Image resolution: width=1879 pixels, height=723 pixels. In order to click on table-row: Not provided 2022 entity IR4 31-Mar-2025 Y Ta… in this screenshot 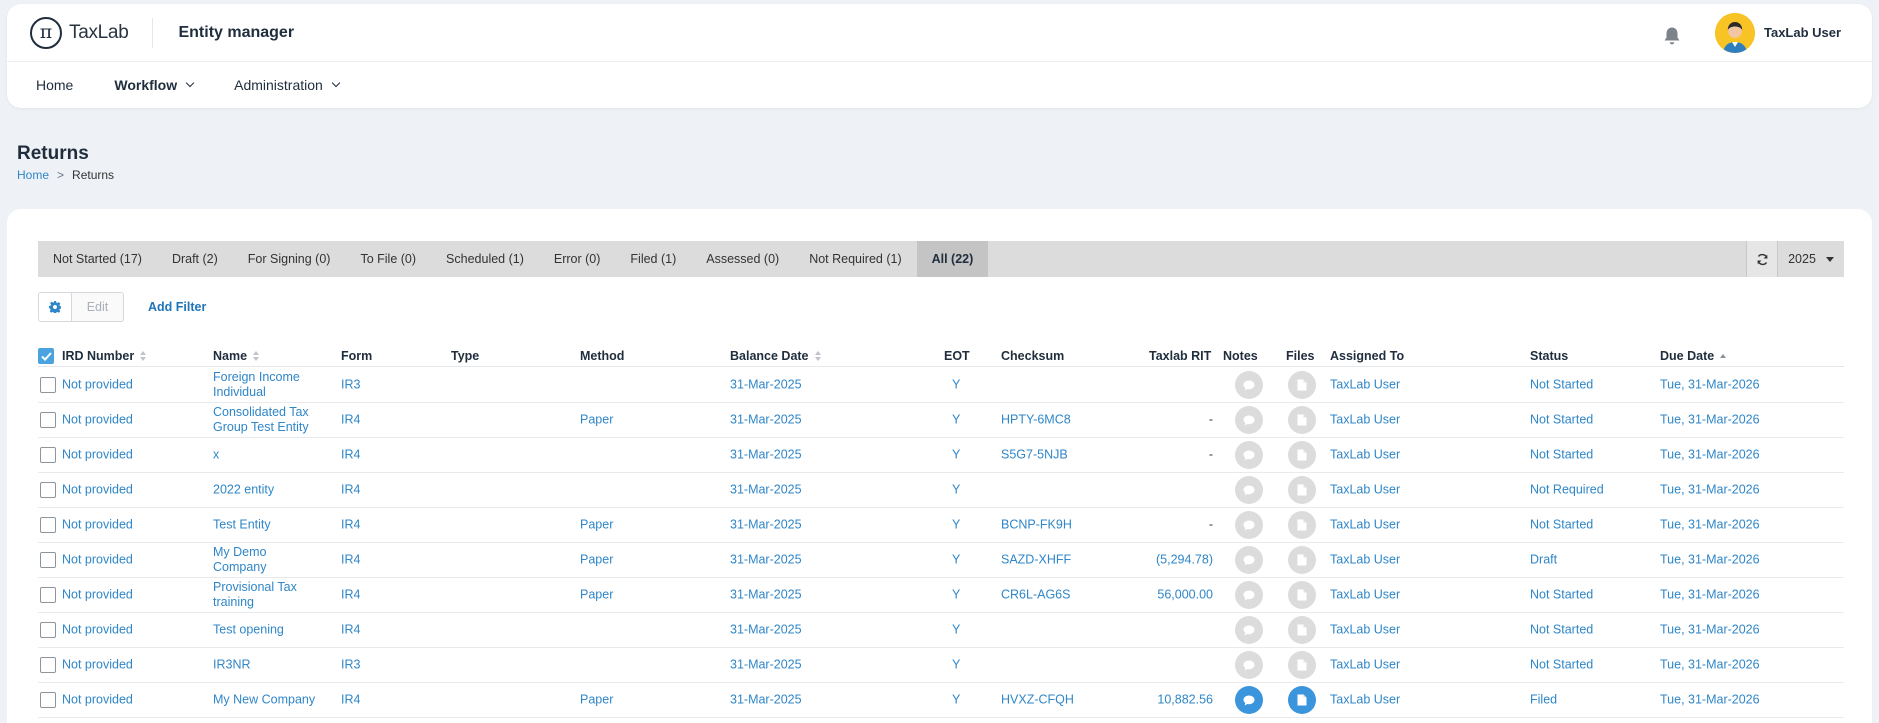, I will do `click(941, 490)`.